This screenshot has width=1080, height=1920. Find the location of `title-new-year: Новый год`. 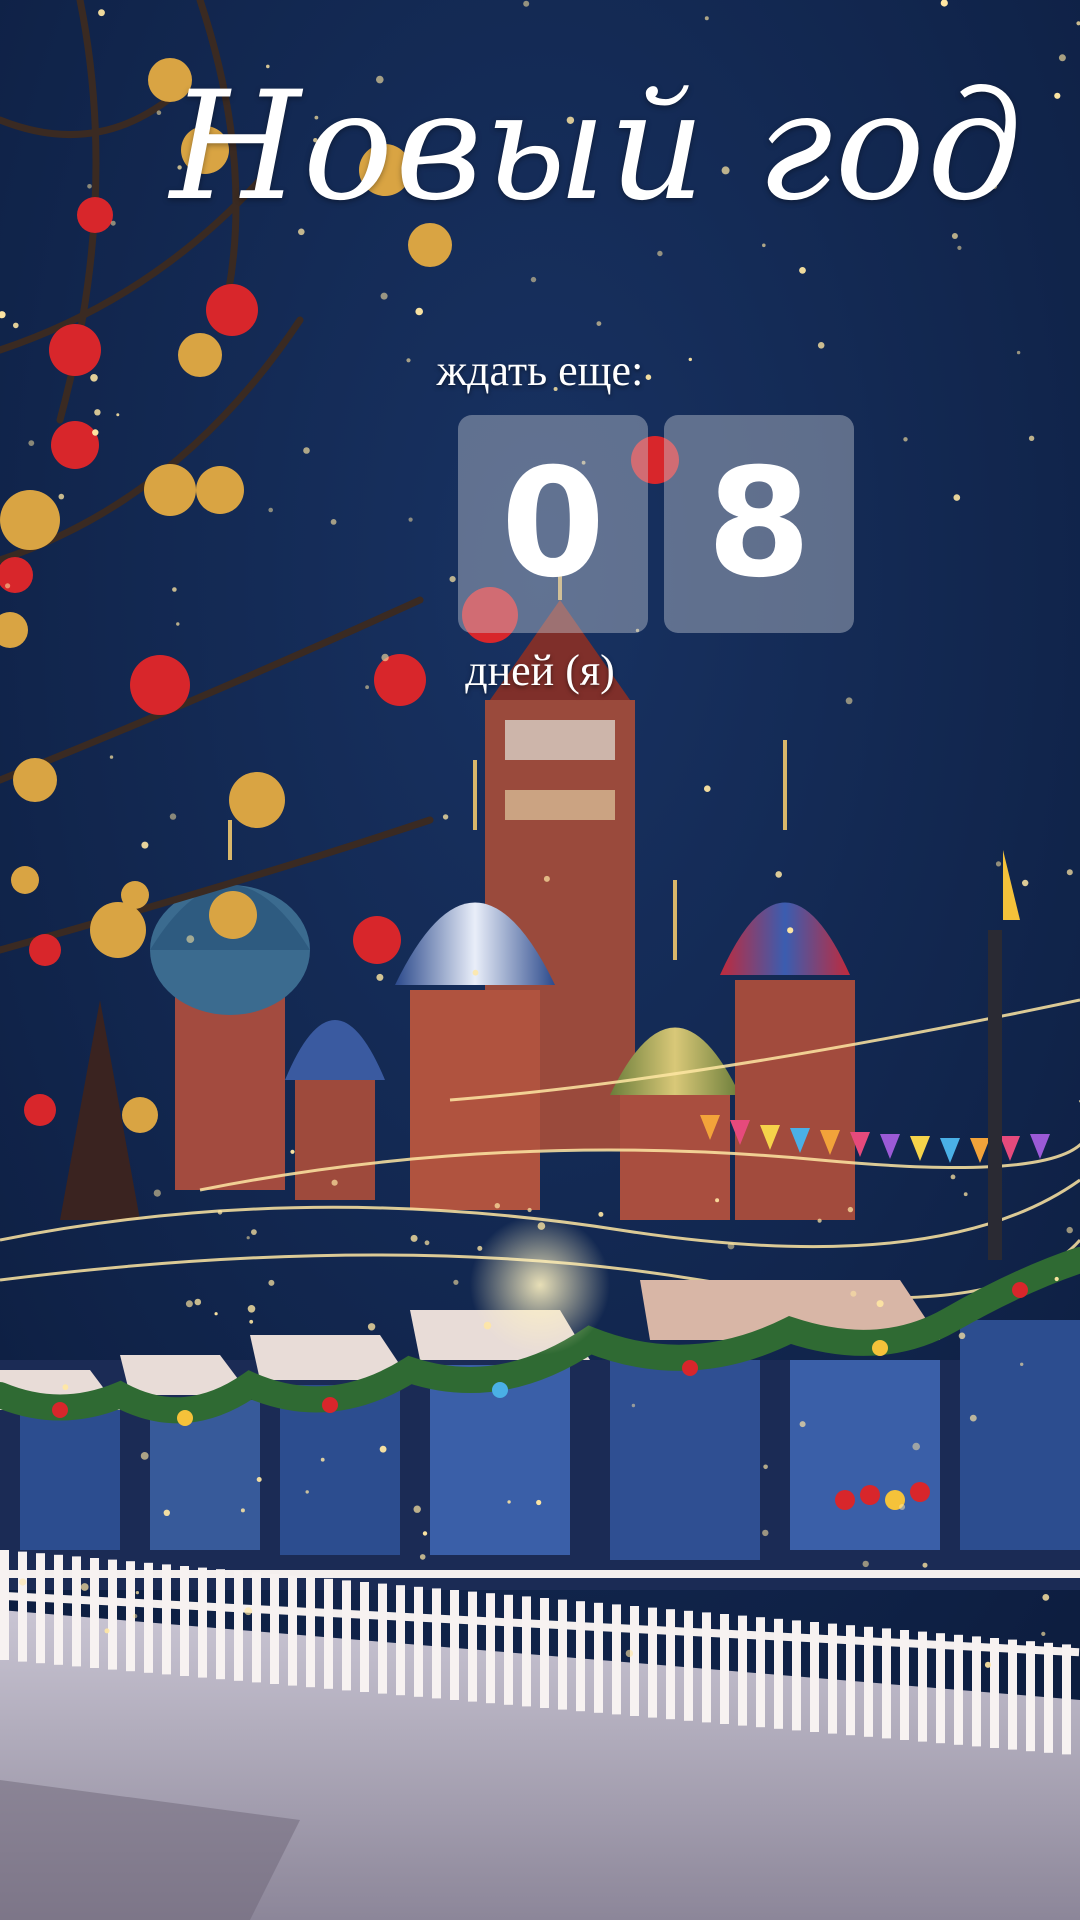

title-new-year: Новый год is located at coordinates (597, 147).